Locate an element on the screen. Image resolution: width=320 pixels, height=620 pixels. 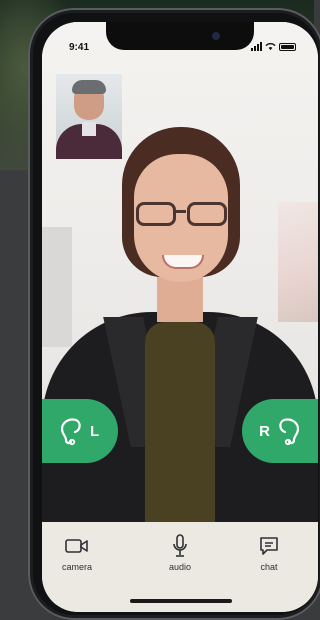
camera-label: camera is located at coordinates (76, 567).